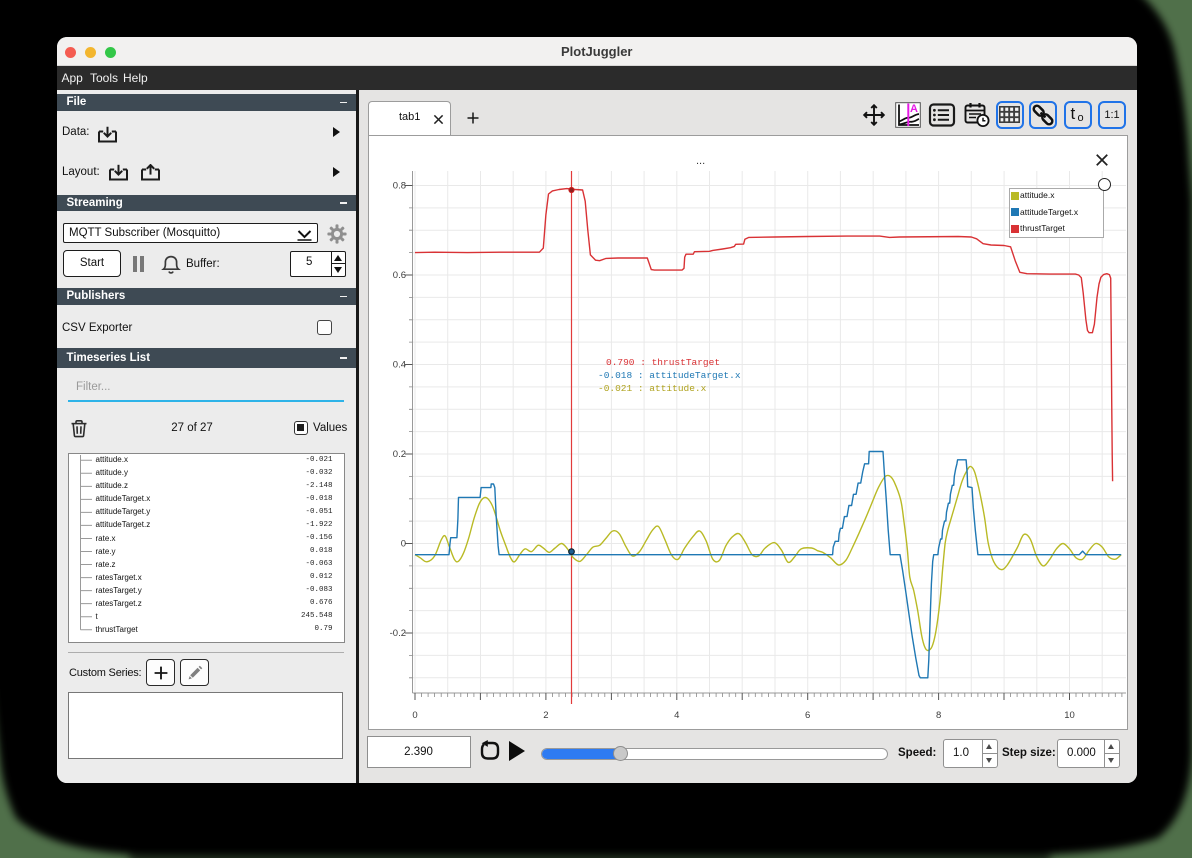  Describe the element at coordinates (807, 715) in the screenshot. I see `svg-text: 6` at that location.